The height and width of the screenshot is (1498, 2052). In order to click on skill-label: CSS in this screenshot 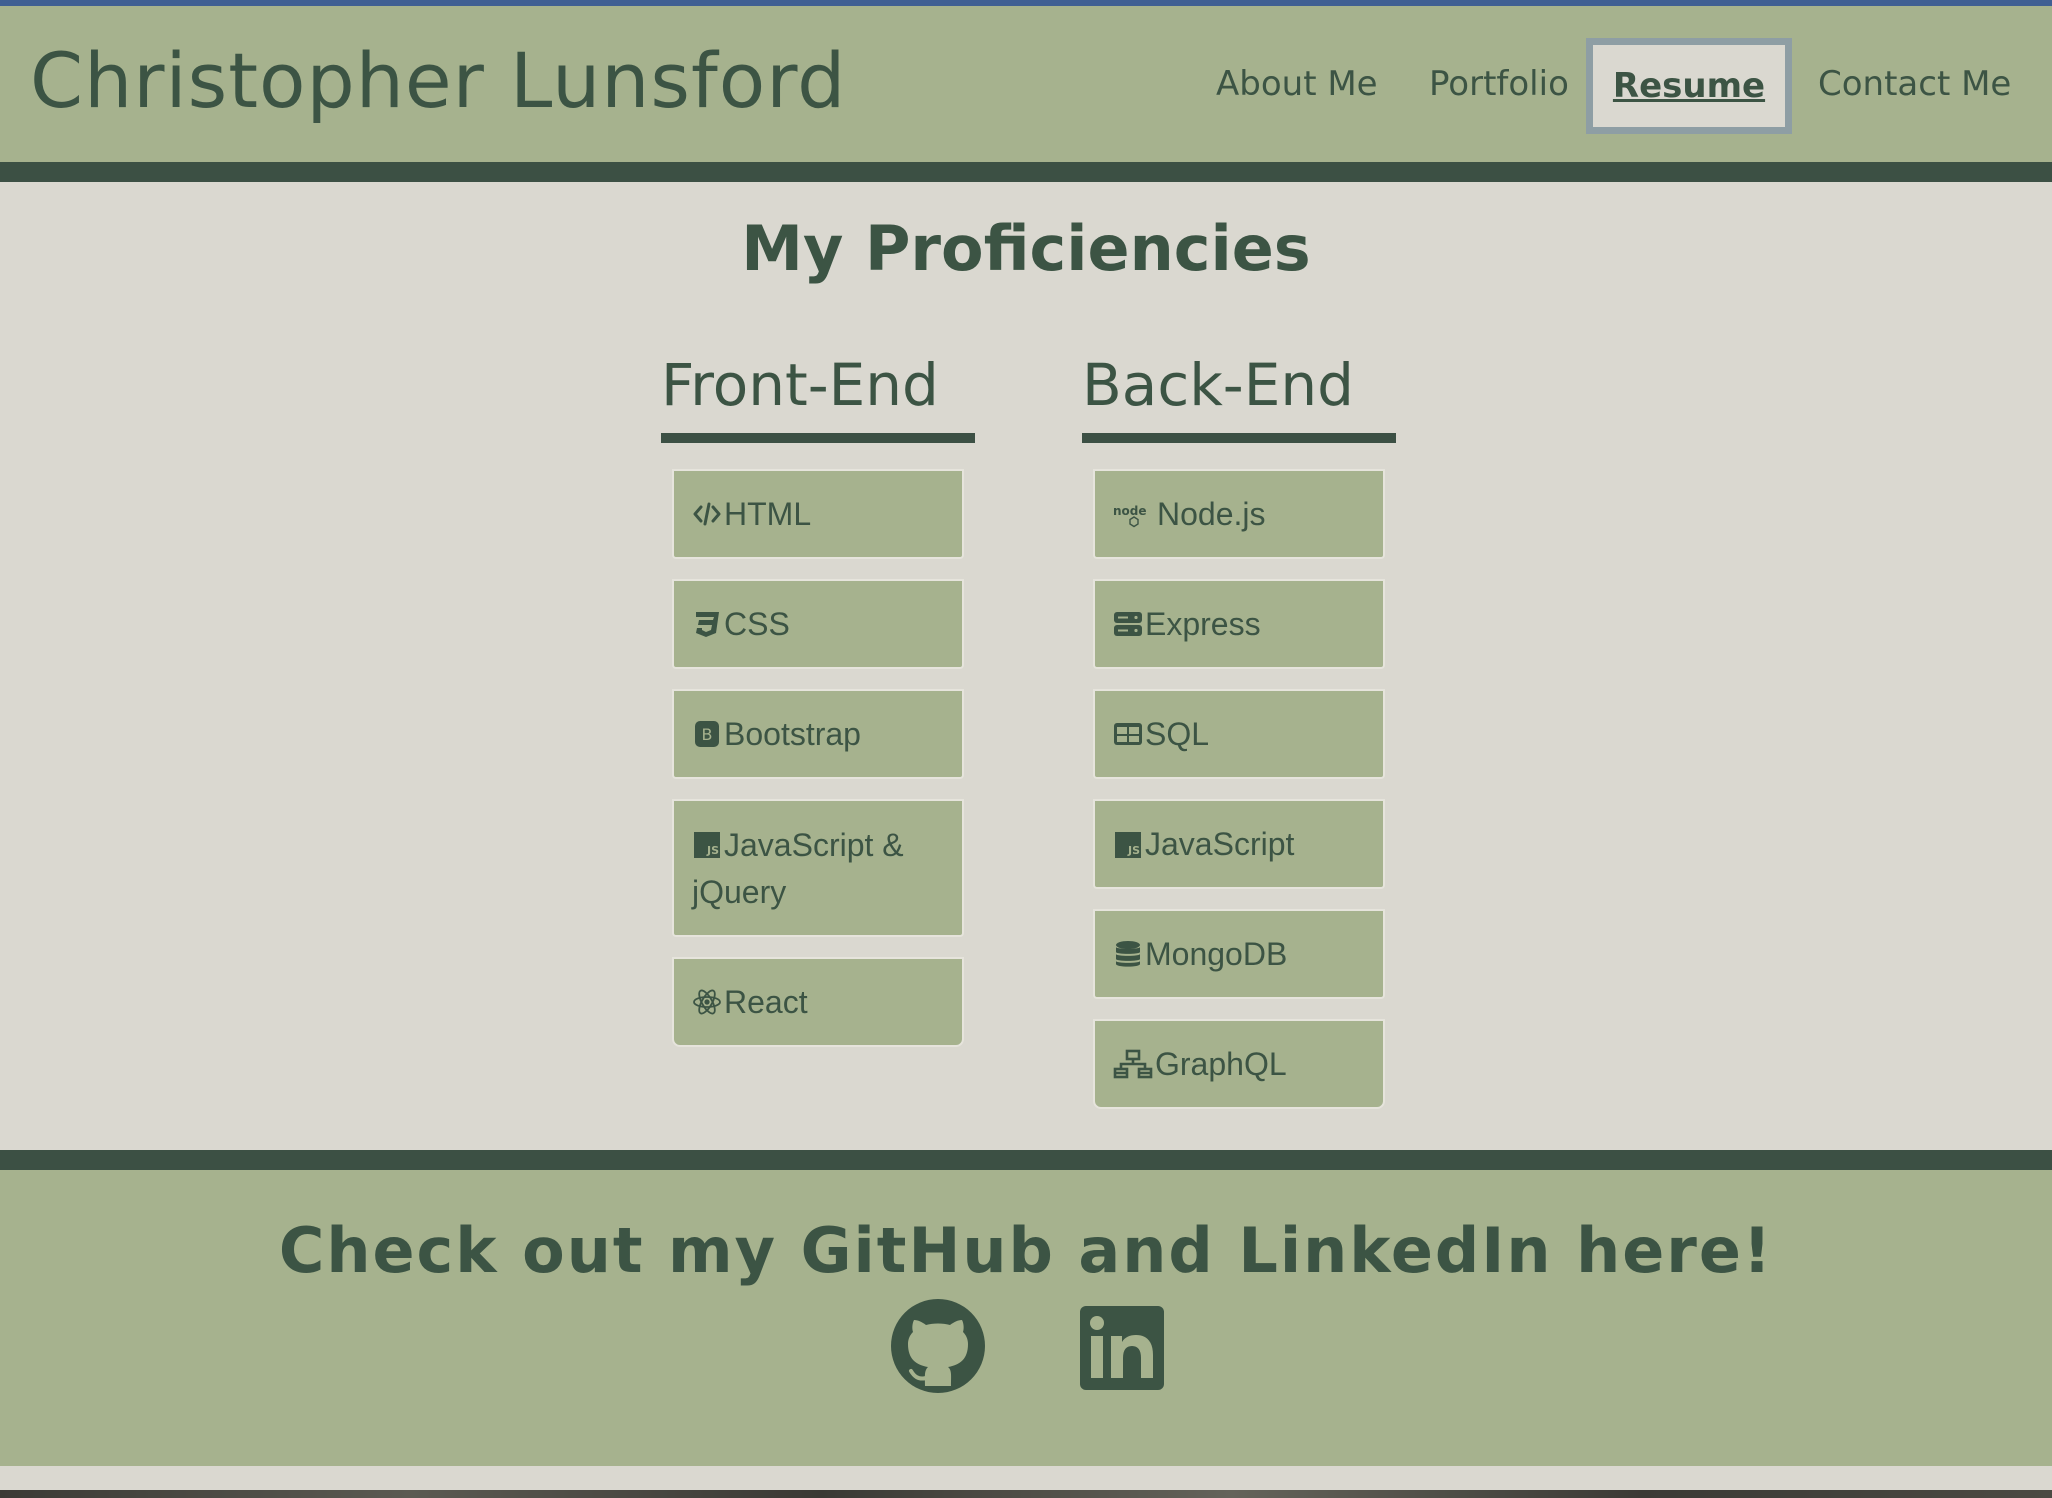, I will do `click(757, 623)`.